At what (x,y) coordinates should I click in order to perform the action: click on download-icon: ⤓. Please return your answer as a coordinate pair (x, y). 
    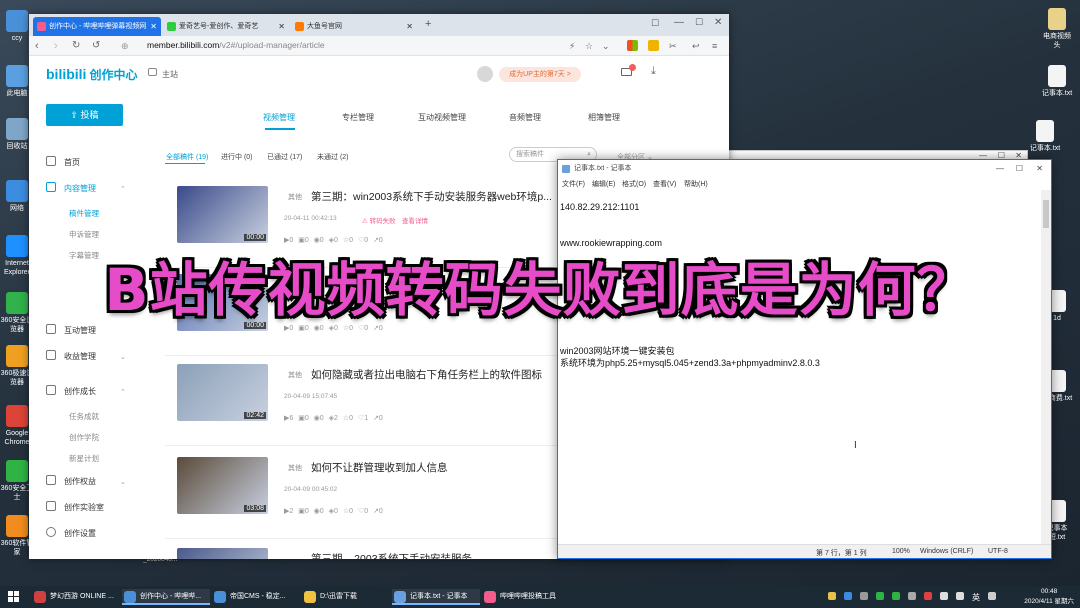
    Looking at the image, I should click on (653, 71).